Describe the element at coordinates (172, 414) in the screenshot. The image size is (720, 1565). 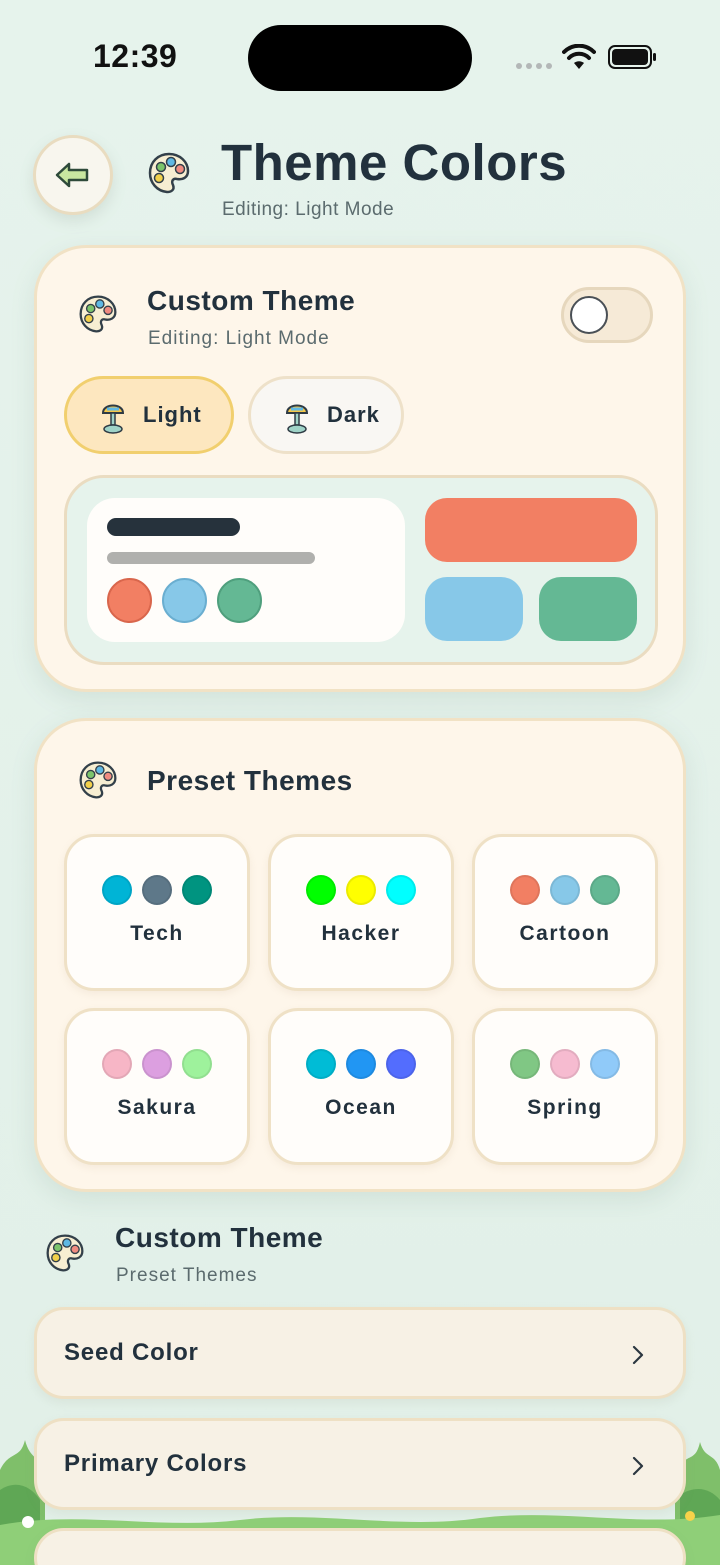
I see `mode-light-label: Light` at that location.